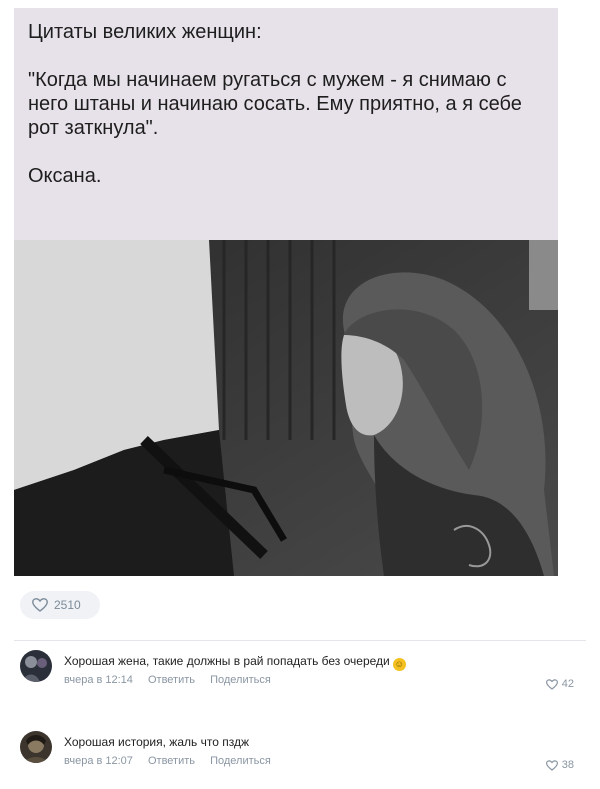 The height and width of the screenshot is (789, 600). Describe the element at coordinates (567, 684) in the screenshot. I see `comment-like-count: 42` at that location.